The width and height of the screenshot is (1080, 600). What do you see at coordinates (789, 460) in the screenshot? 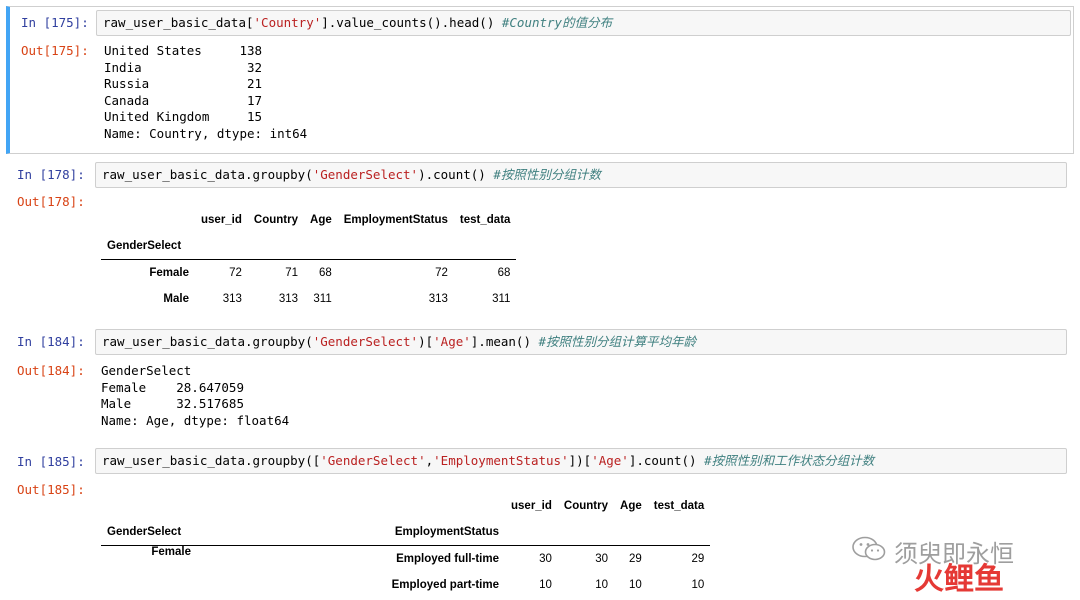
I see `code-comment: #按照性别和工作状态分组计数` at bounding box center [789, 460].